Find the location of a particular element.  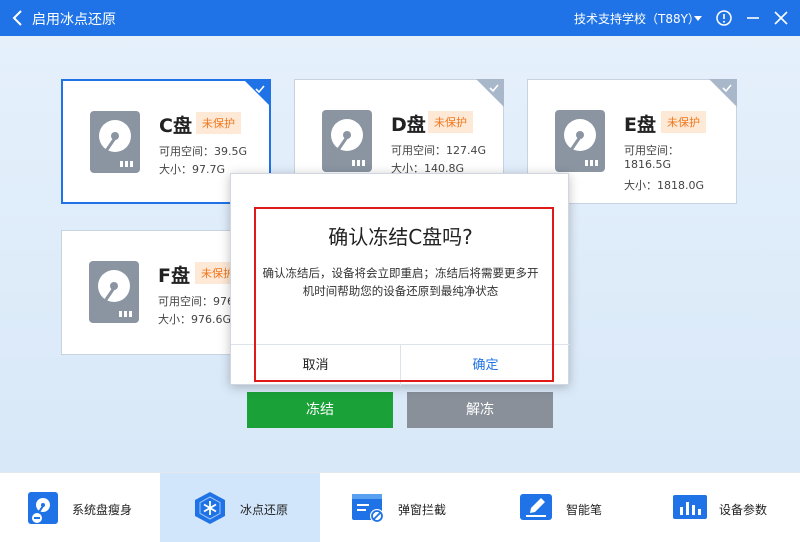

snowflake-hexagon-icon is located at coordinates (210, 508).